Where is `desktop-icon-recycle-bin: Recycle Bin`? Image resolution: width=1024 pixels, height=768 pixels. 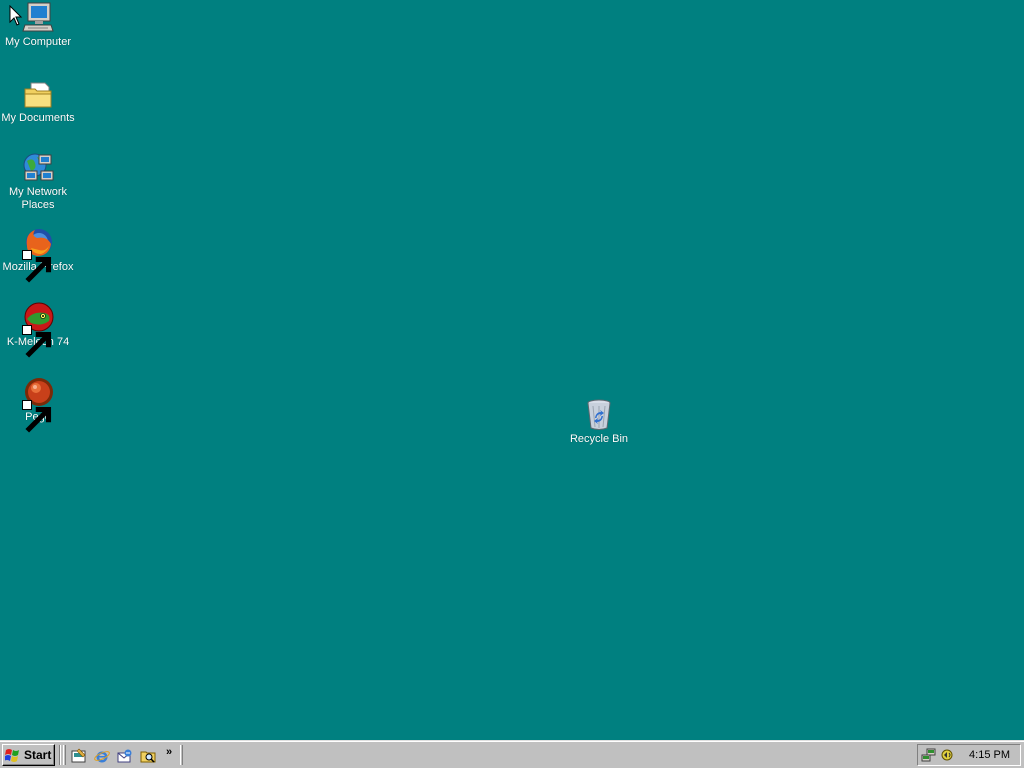
desktop-icon-recycle-bin: Recycle Bin is located at coordinates (599, 422).